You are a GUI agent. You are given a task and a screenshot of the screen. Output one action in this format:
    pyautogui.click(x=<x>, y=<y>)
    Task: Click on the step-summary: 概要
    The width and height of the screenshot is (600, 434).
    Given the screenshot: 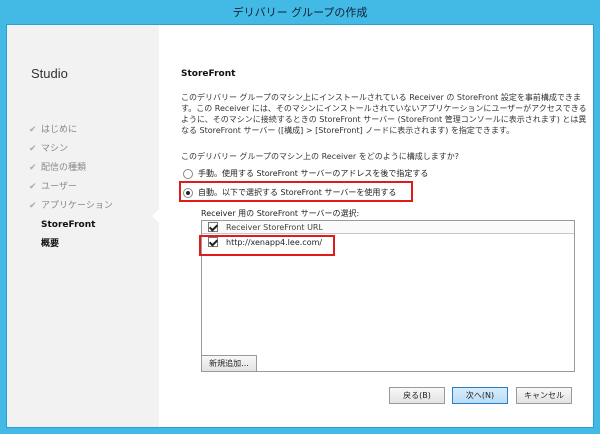 What is the action you would take?
    pyautogui.click(x=50, y=244)
    